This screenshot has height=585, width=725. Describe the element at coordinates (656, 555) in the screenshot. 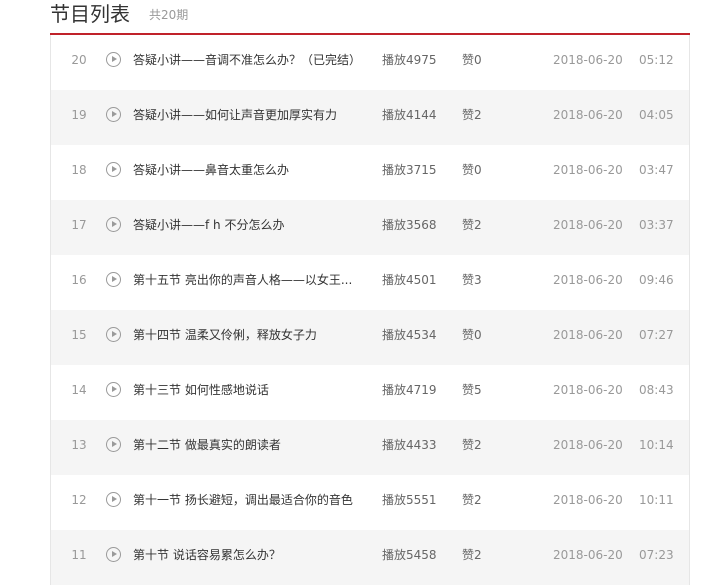

I see `duration: 07:23` at that location.